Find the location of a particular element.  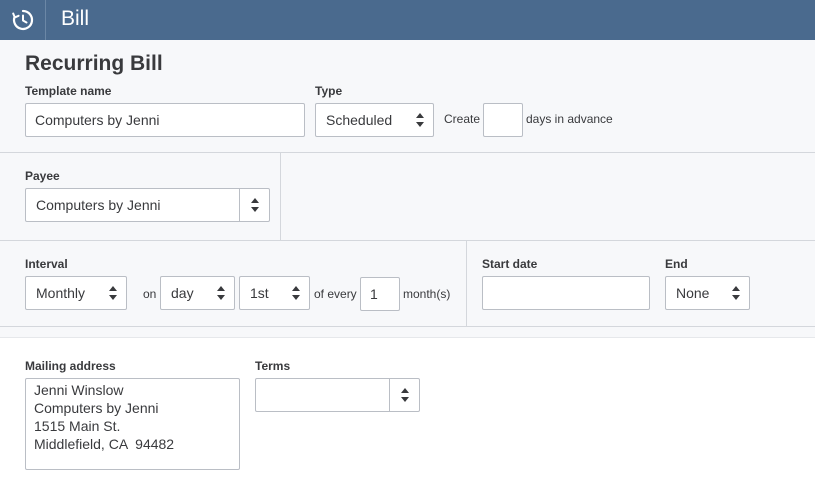

days-in-advance-label: days in advance is located at coordinates (569, 119).